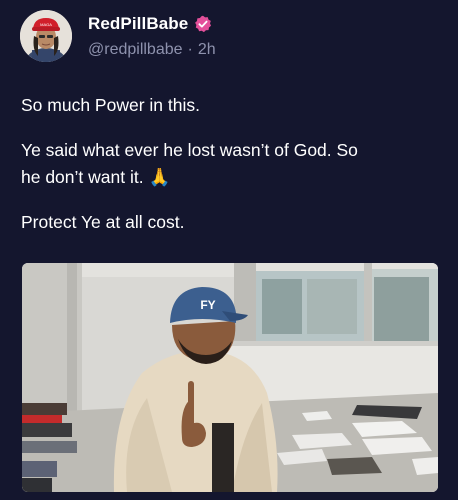  What do you see at coordinates (110, 105) in the screenshot?
I see `post-paragraph-1: So much Power in this.` at bounding box center [110, 105].